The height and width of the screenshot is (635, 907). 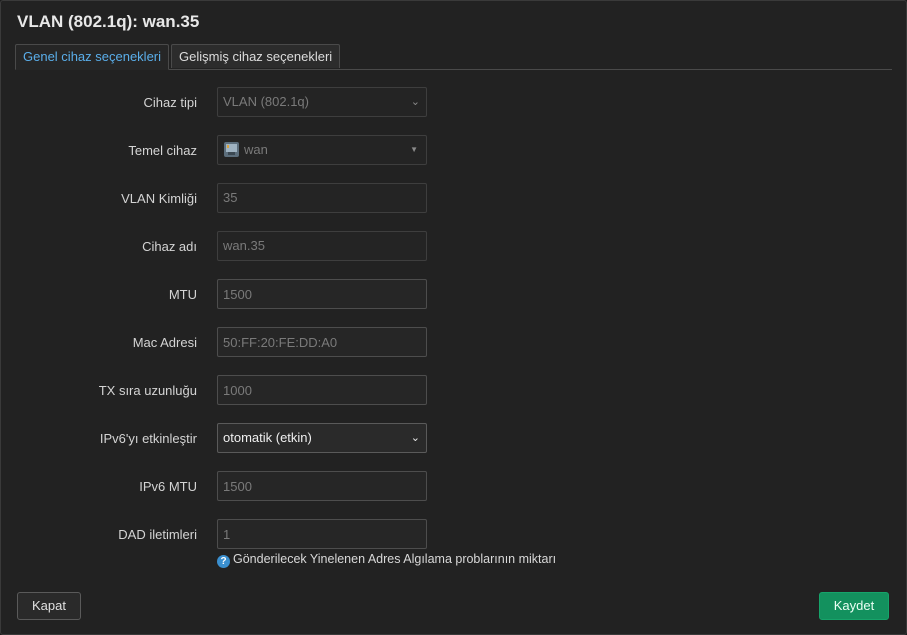 I want to click on dad-transmits-input, so click(x=322, y=534).